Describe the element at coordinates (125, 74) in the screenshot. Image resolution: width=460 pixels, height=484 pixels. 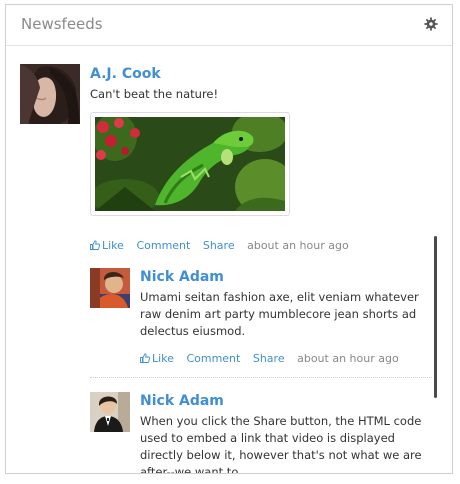
I see `post-author-name: A.J. Cook` at that location.